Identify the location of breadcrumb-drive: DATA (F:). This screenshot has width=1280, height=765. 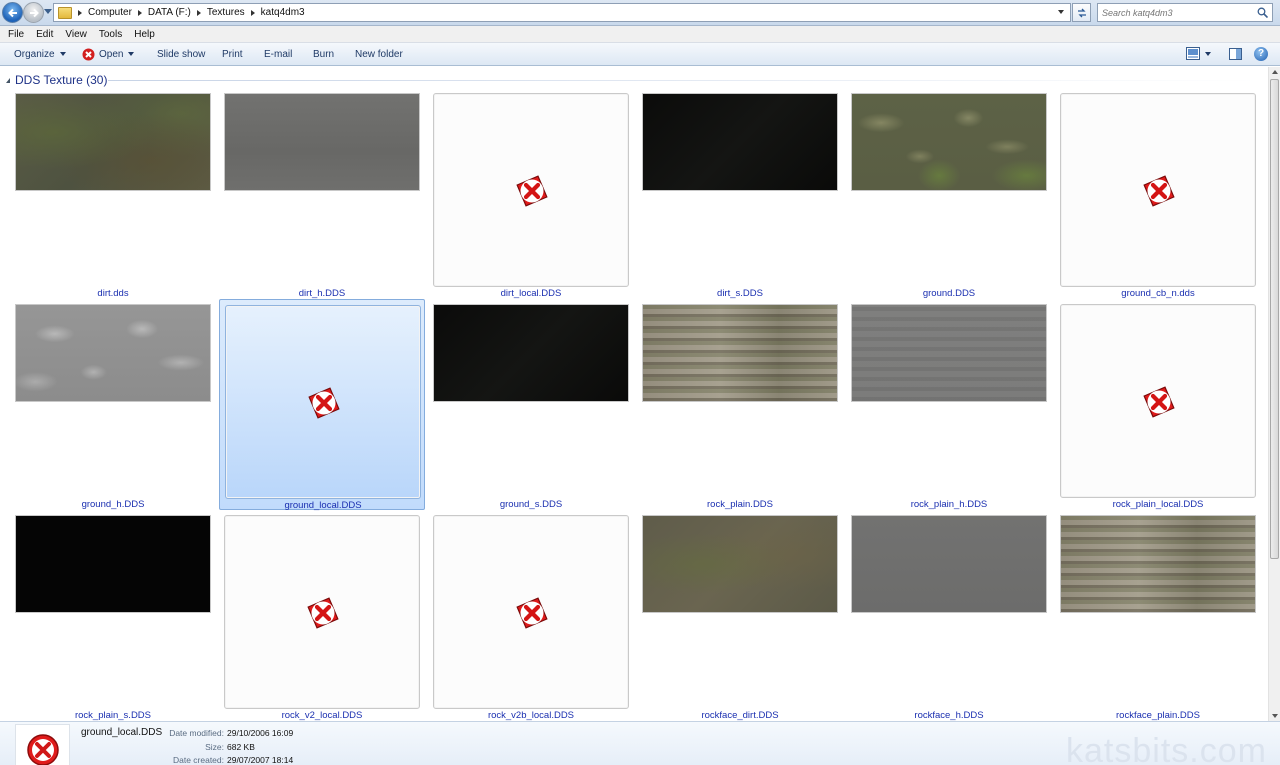
(164, 12).